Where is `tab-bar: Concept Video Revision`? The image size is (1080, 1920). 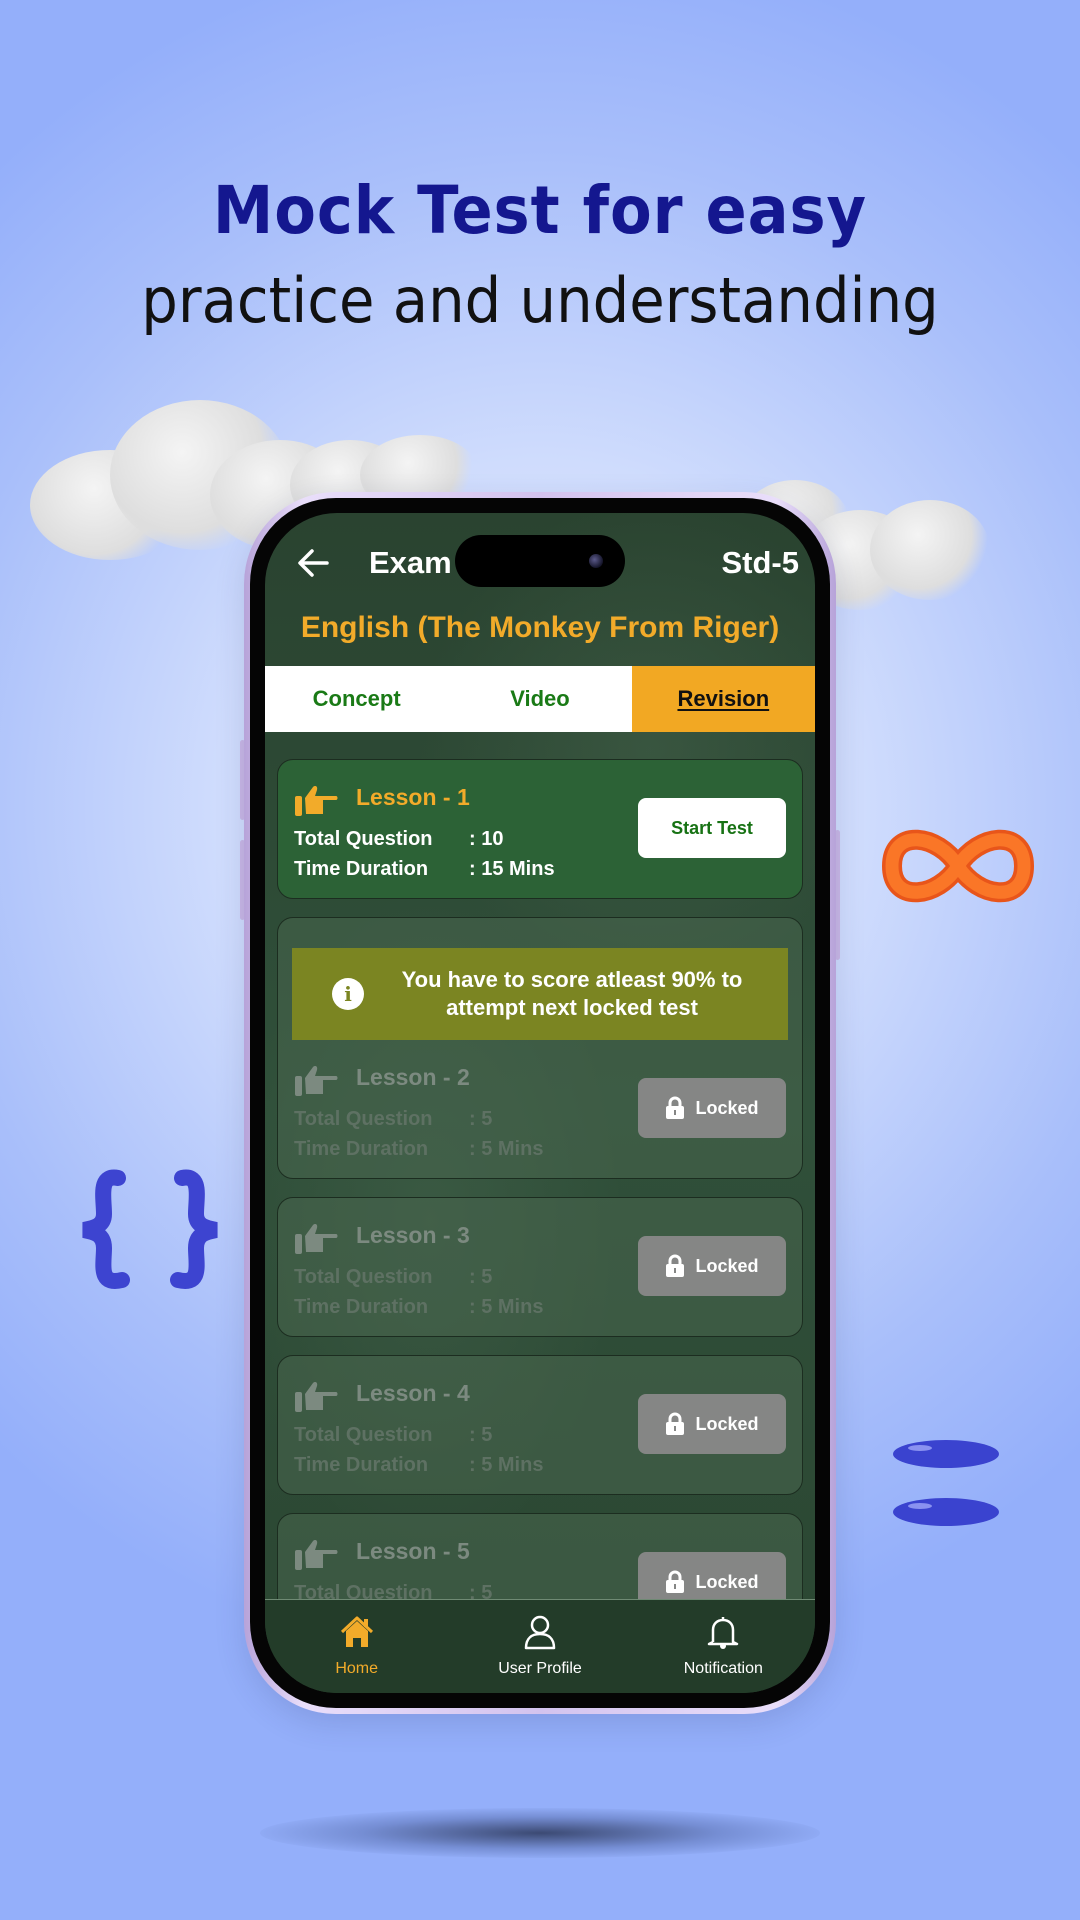 tab-bar: Concept Video Revision is located at coordinates (540, 699).